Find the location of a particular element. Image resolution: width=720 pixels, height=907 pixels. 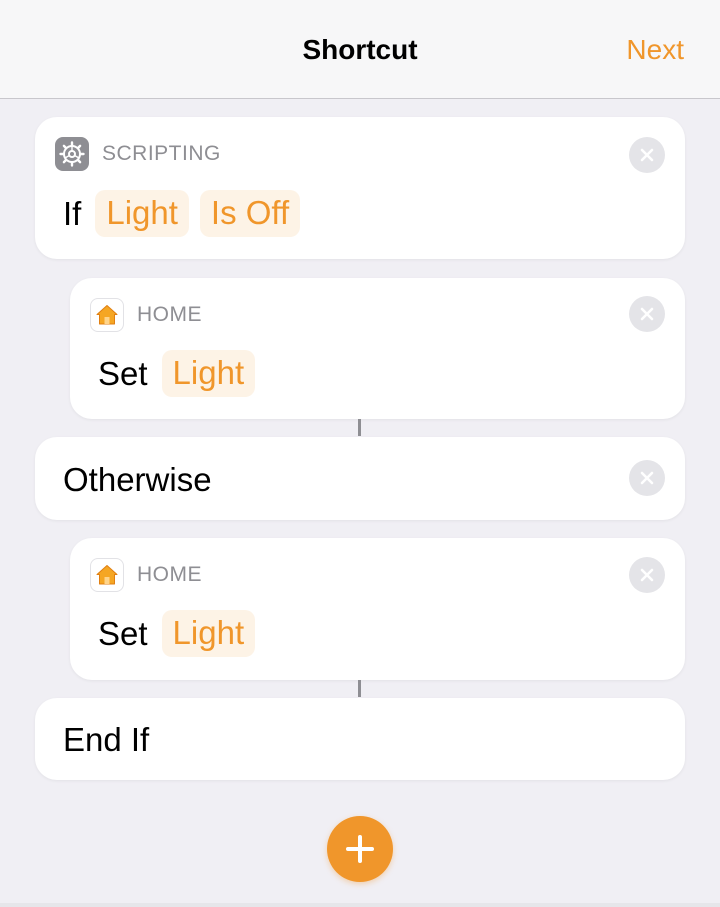

otherwise-label: Otherwise is located at coordinates (137, 479).